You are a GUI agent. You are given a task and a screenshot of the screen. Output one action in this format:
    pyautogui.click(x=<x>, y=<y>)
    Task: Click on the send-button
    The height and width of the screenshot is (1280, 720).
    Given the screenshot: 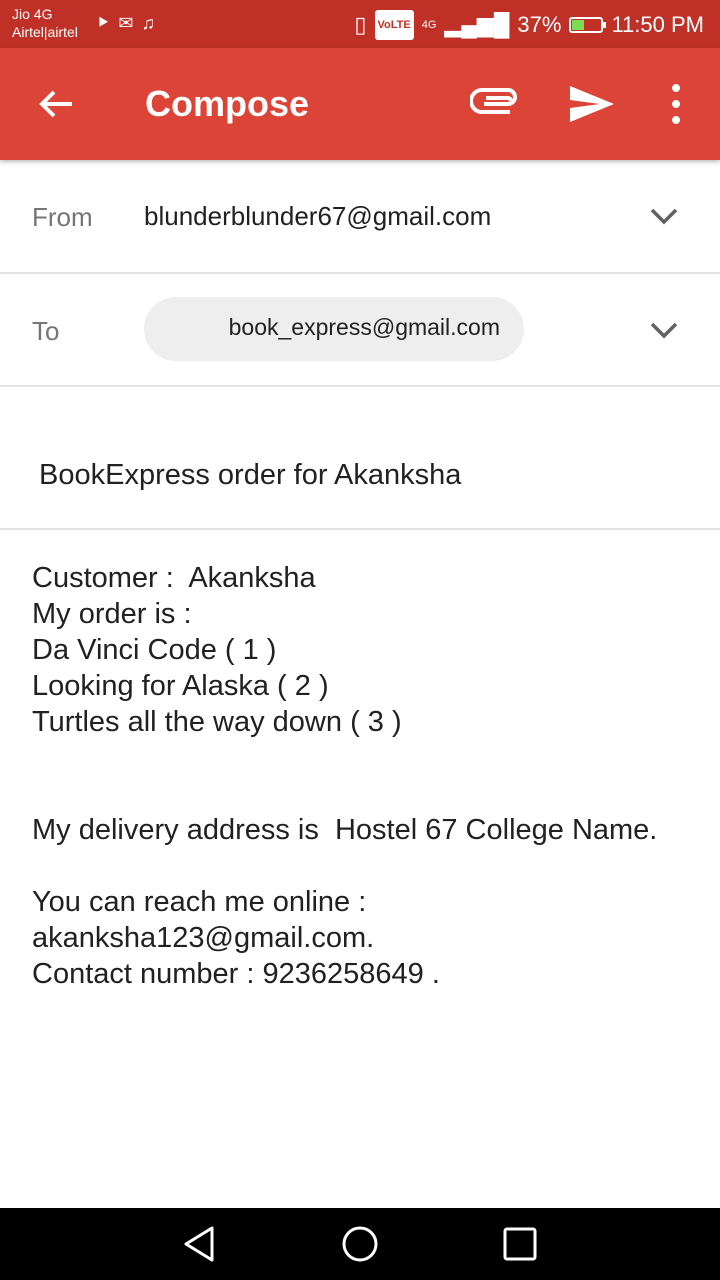 What is the action you would take?
    pyautogui.click(x=592, y=104)
    